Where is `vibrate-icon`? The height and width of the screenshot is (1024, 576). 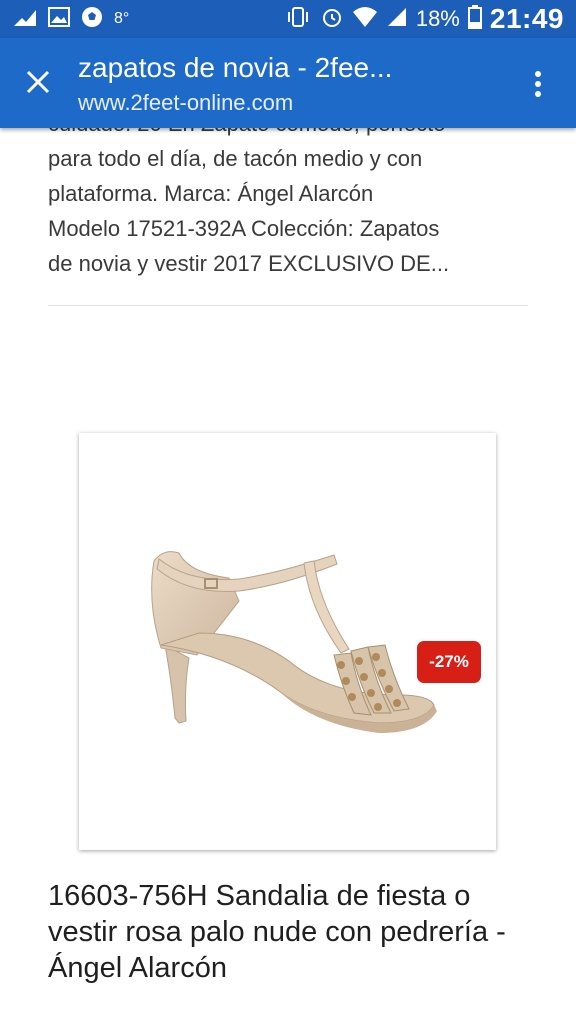
vibrate-icon is located at coordinates (298, 19).